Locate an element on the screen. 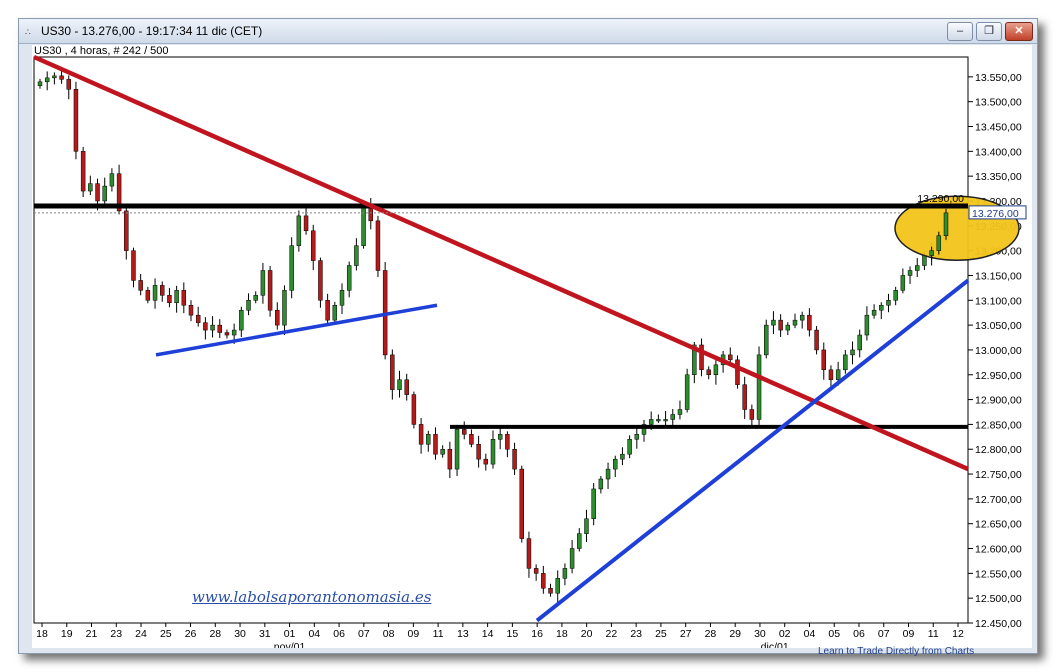 Image resolution: width=1055 pixels, height=672 pixels. watermark-link: www.labolsaporantonomasia.es is located at coordinates (311, 597).